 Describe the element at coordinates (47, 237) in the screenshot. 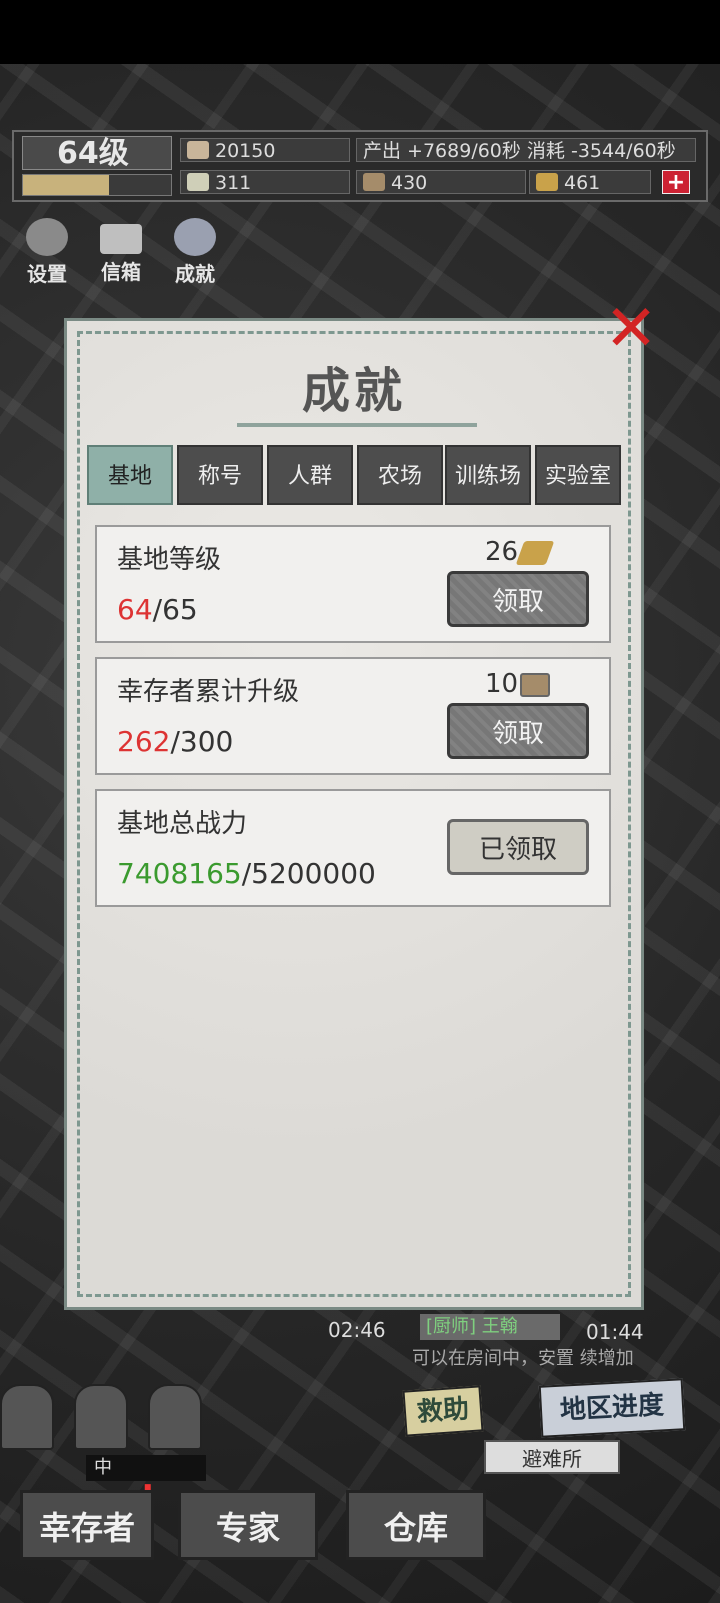

I see `gear-icon` at that location.